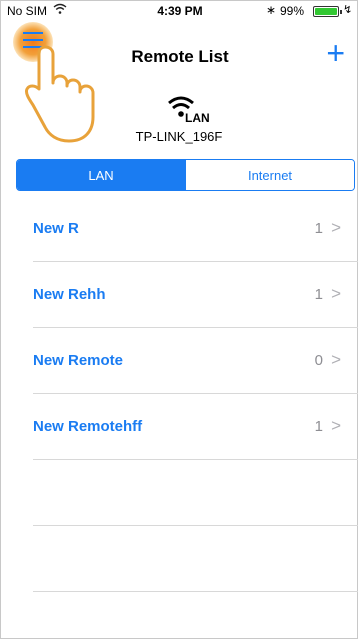 The width and height of the screenshot is (358, 639). I want to click on status-bar: No SIM 4:39 PM ∗ 99% ↯, so click(179, 11).